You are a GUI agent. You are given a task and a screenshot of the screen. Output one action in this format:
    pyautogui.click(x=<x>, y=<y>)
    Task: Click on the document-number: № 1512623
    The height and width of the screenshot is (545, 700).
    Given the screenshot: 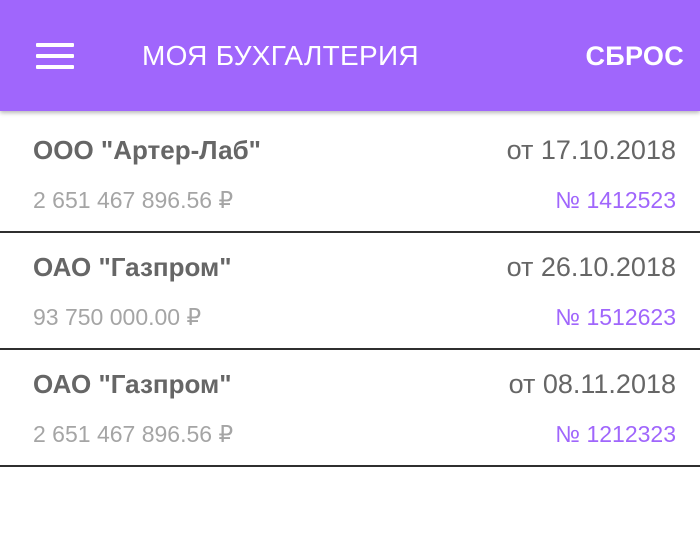 What is the action you would take?
    pyautogui.click(x=615, y=317)
    